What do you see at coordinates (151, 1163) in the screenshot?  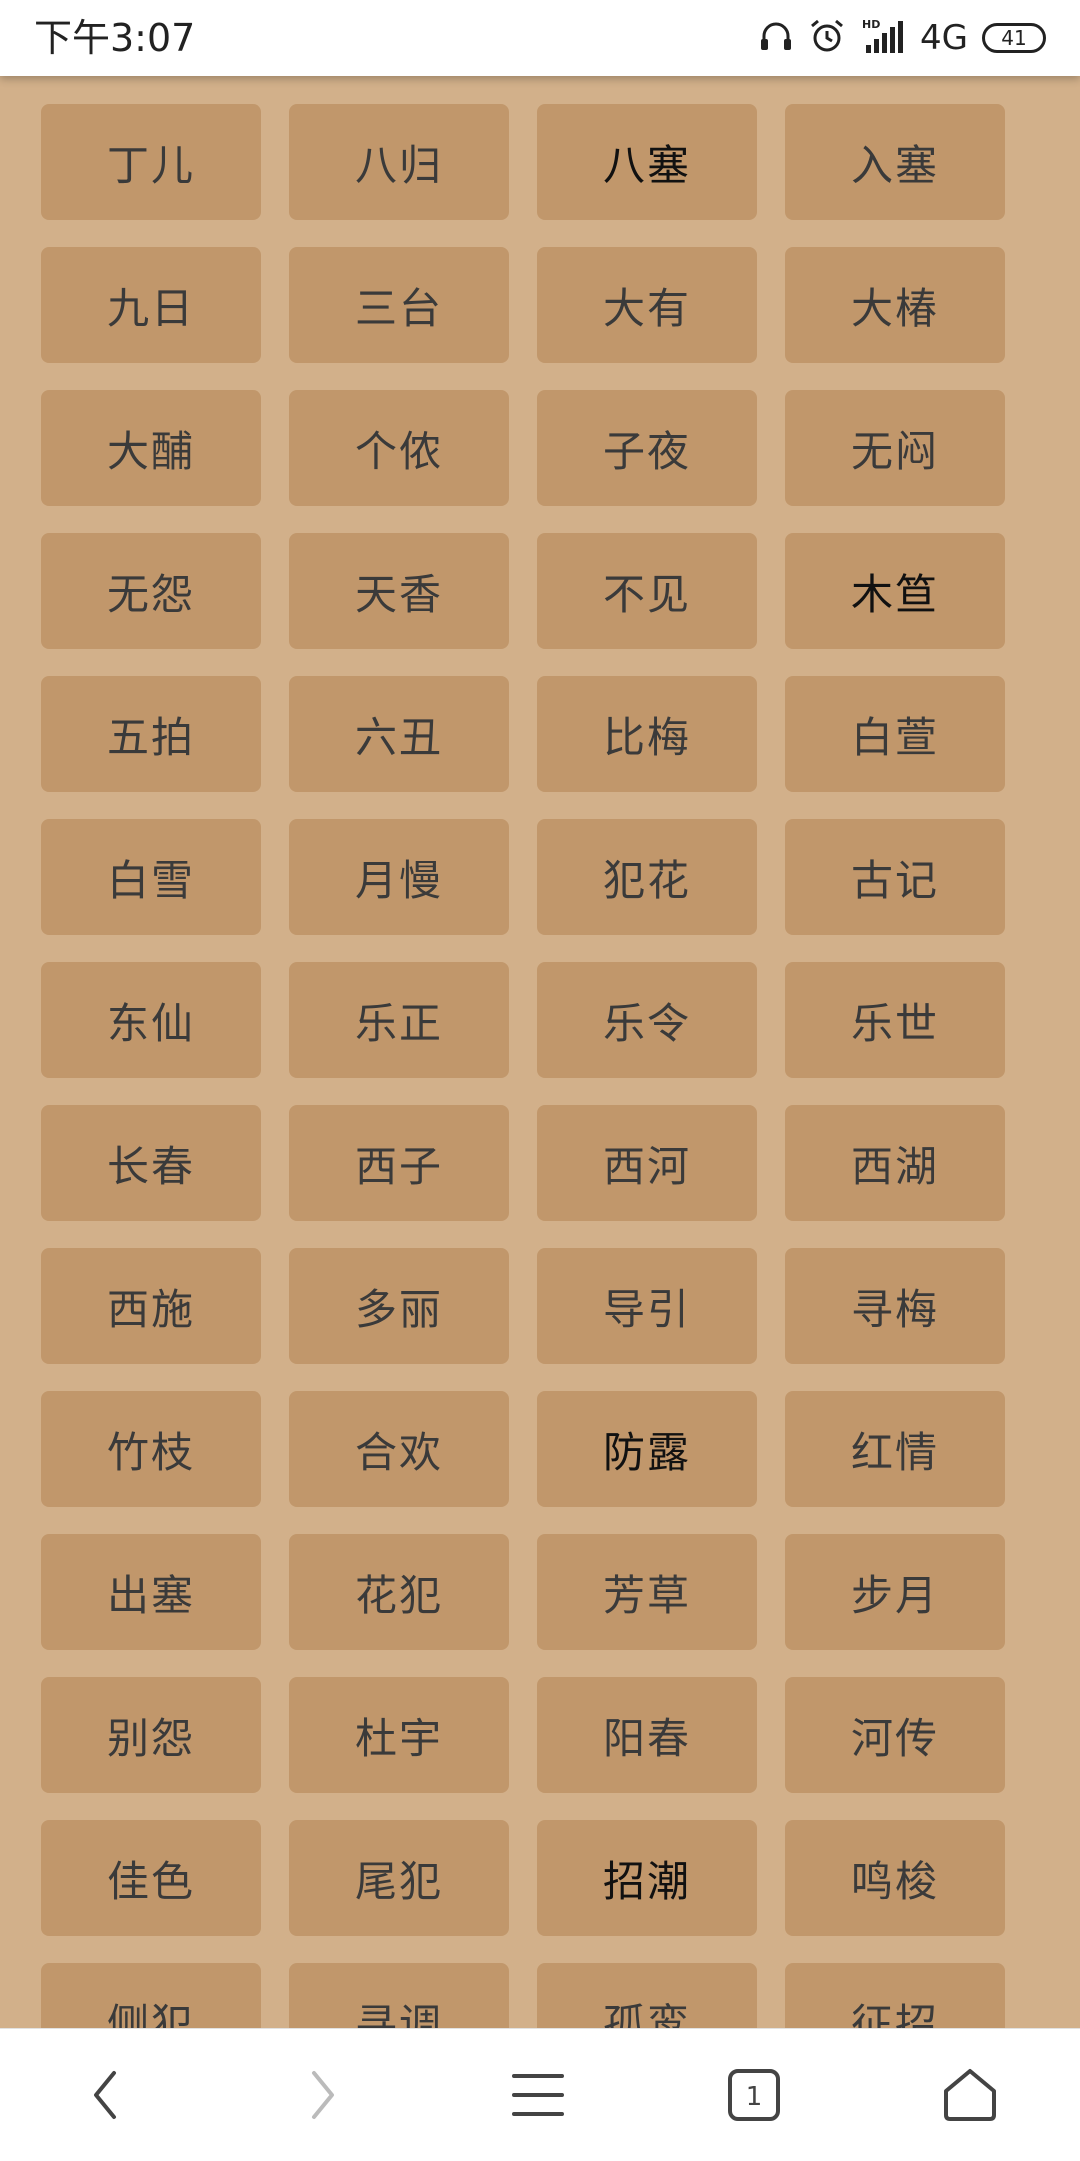 I see `tile-button: 长春` at bounding box center [151, 1163].